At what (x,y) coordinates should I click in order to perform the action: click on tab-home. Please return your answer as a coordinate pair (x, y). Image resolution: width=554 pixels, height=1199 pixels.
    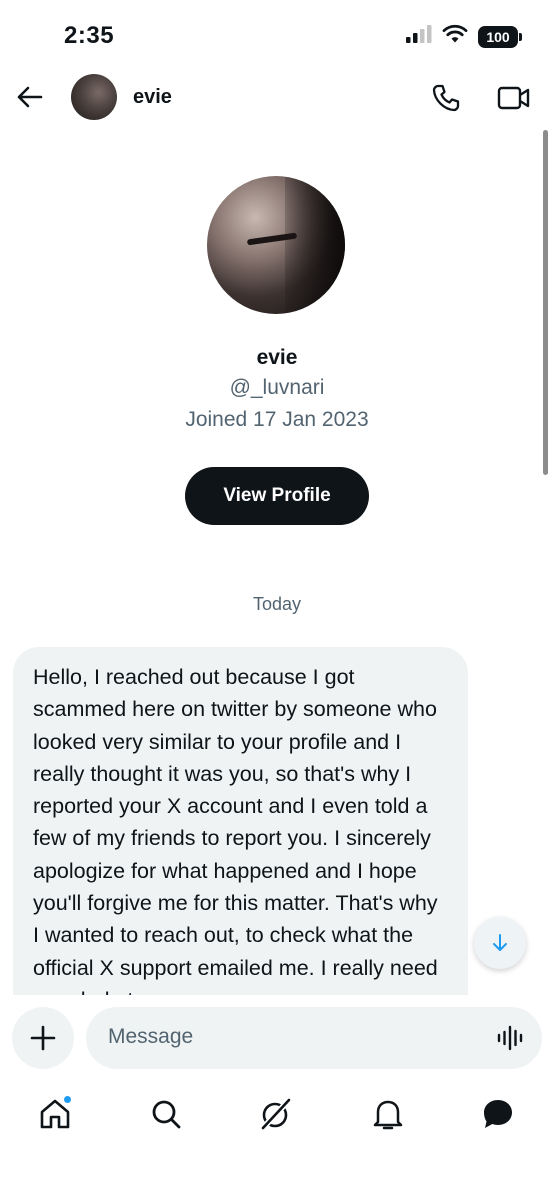
    Looking at the image, I should click on (55, 1114).